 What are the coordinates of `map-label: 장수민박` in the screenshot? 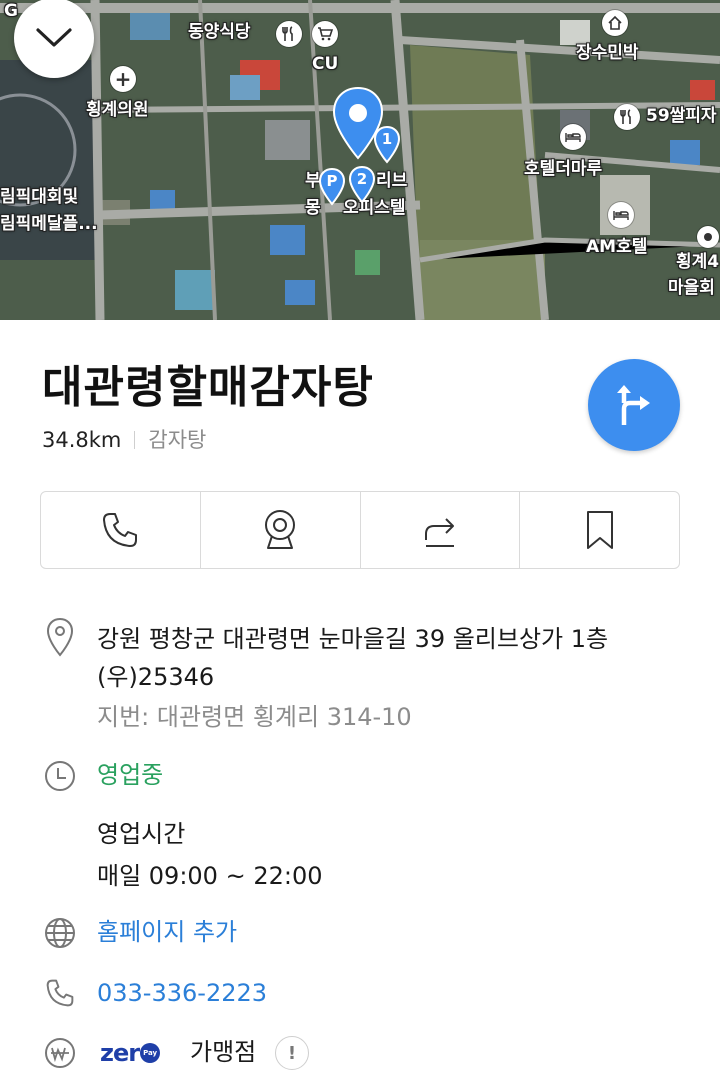 It's located at (607, 53).